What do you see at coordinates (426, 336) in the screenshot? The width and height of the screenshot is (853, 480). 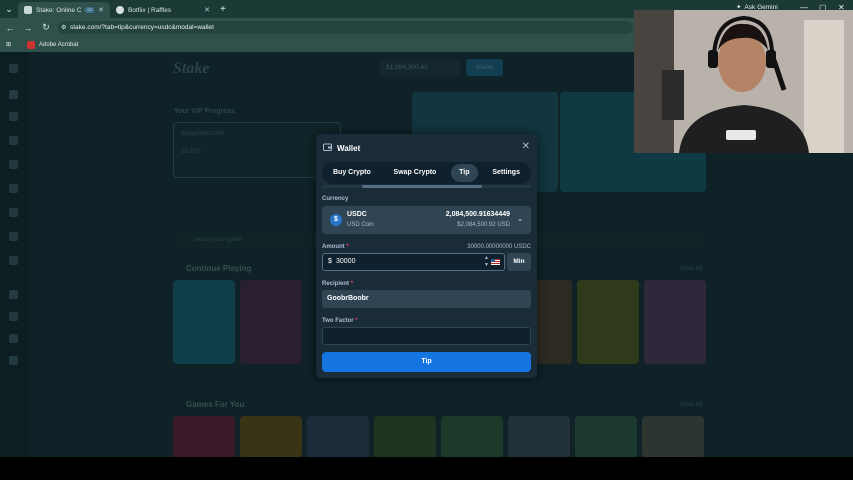 I see `two-factor-input` at bounding box center [426, 336].